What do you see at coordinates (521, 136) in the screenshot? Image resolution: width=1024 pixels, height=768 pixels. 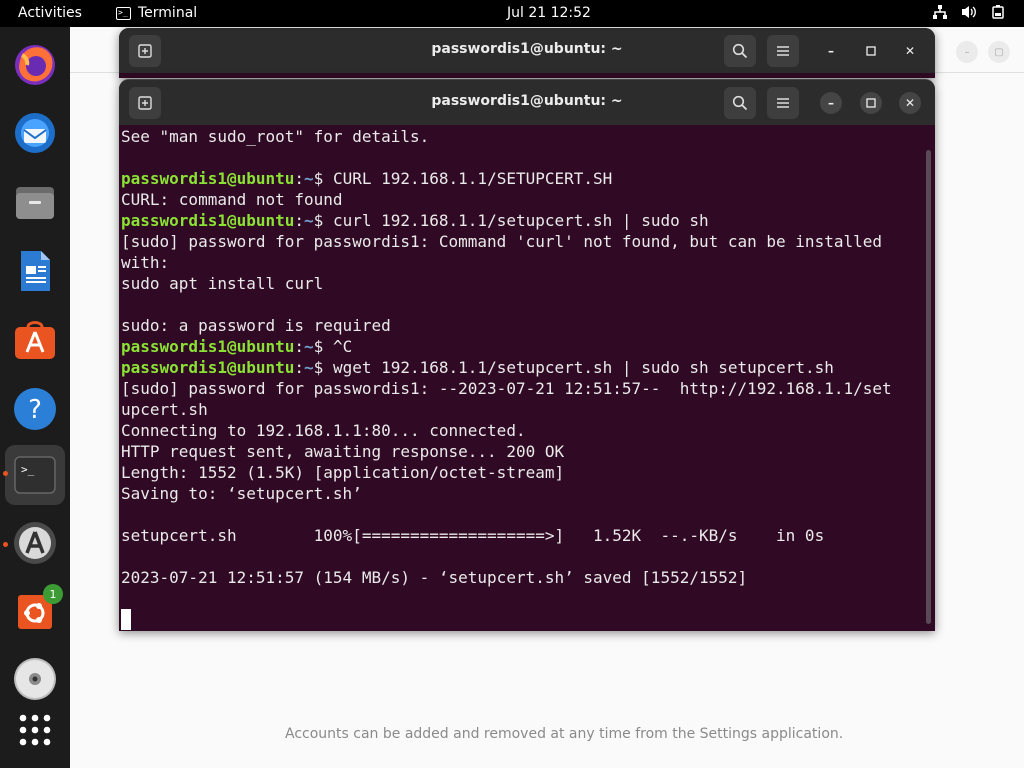 I see `terminal-line: See "man sudo_root" for details.` at bounding box center [521, 136].